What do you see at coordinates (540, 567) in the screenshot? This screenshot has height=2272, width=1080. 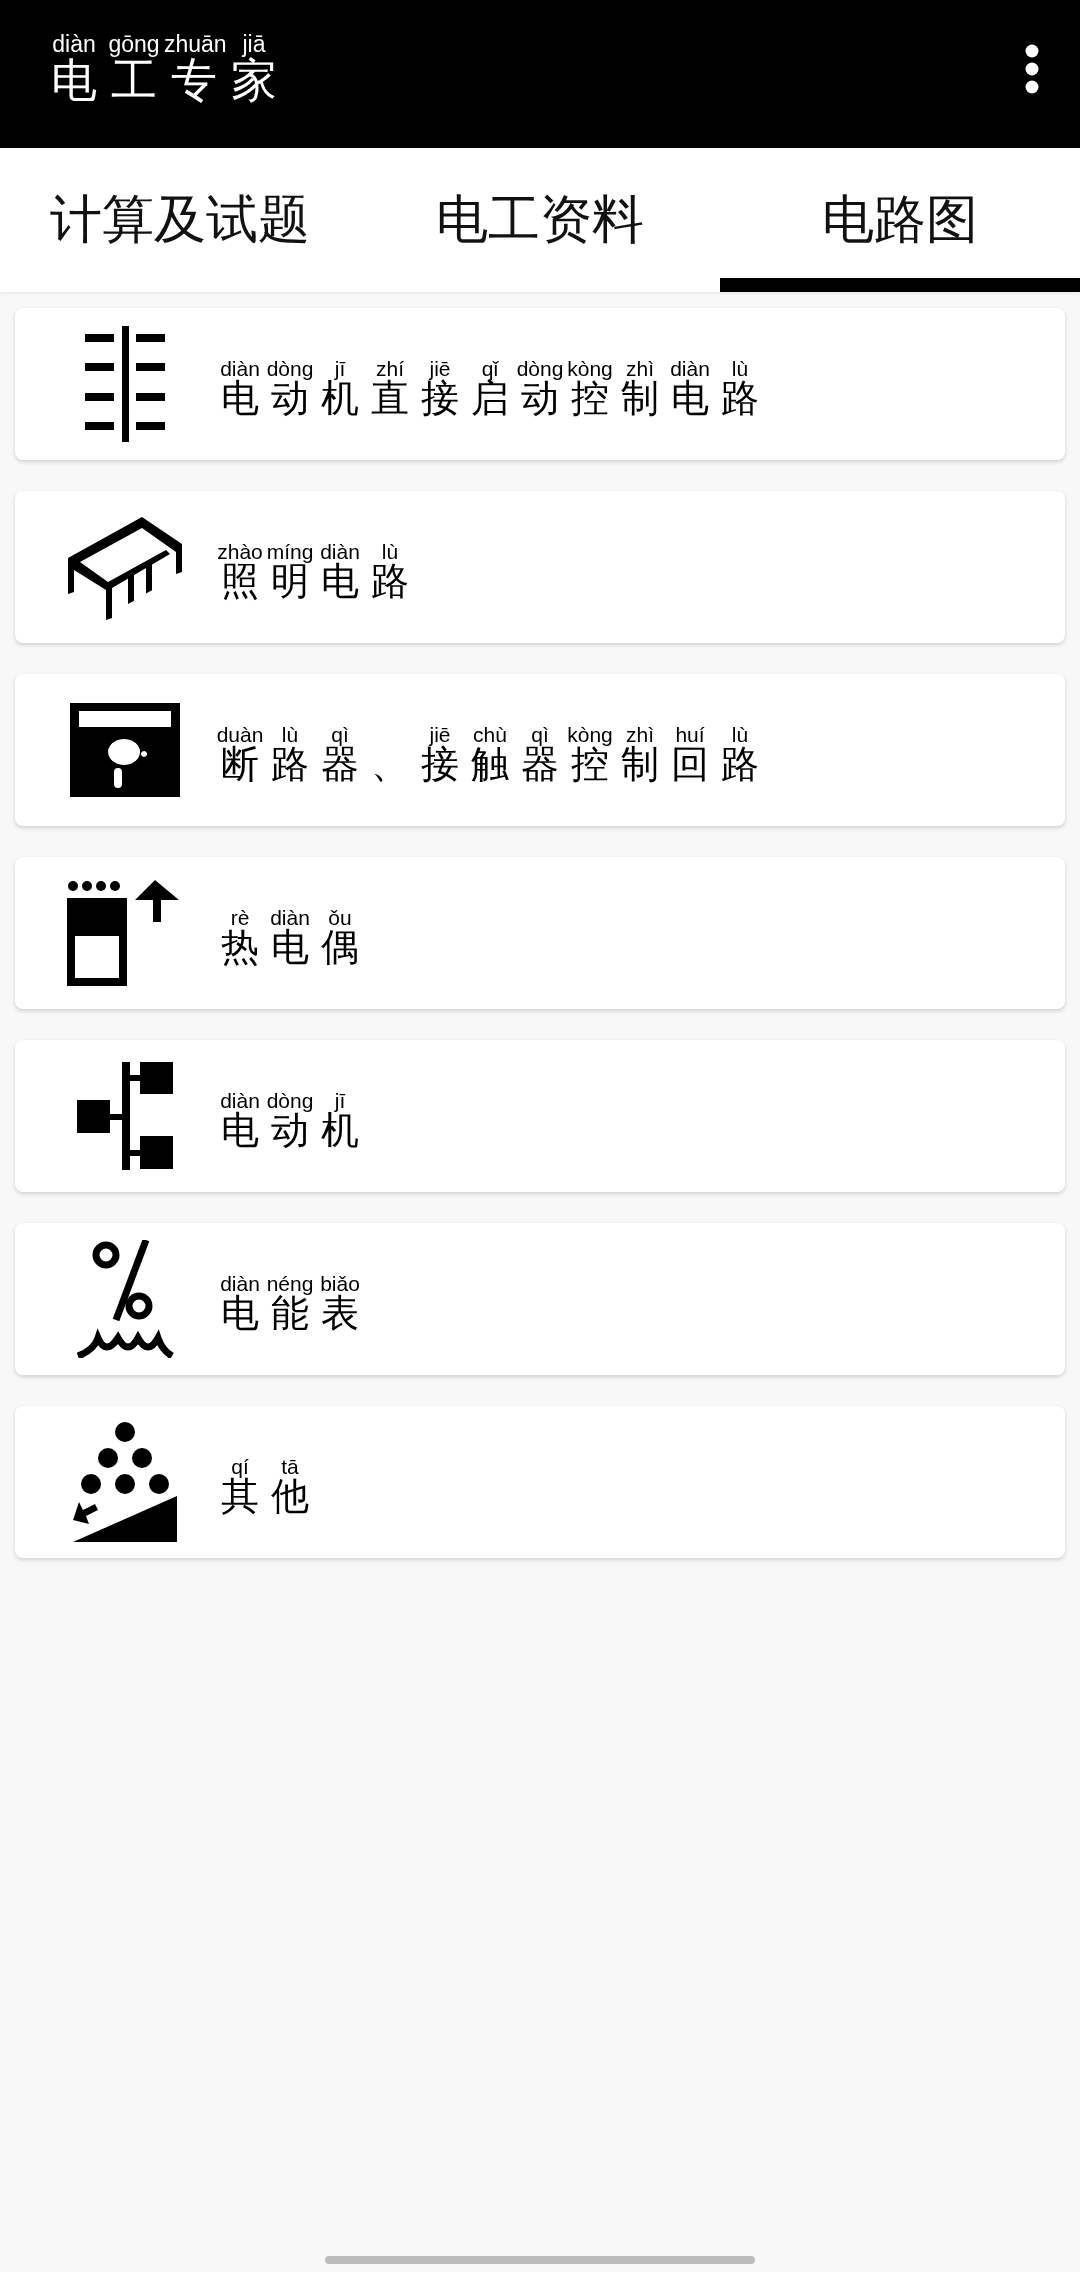 I see `circuit-card: zhào míng diàn lù 照 明 电 路` at bounding box center [540, 567].